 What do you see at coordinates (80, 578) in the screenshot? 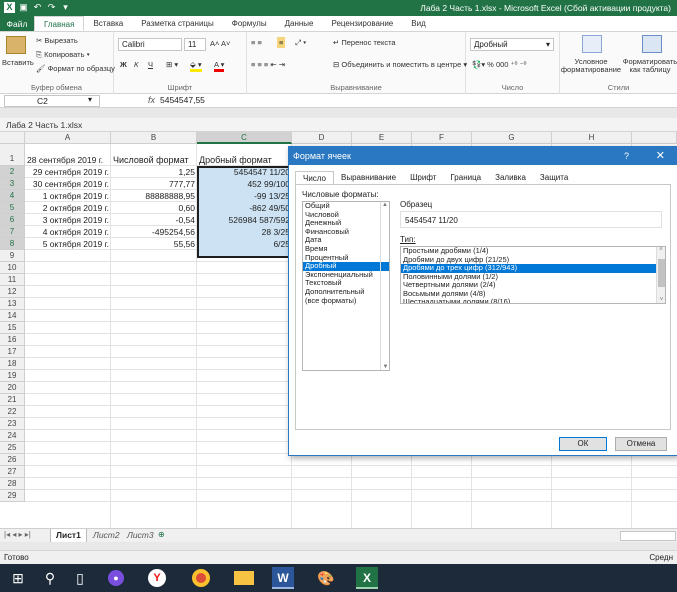
I see `task-view-icon: ▯` at bounding box center [80, 578].